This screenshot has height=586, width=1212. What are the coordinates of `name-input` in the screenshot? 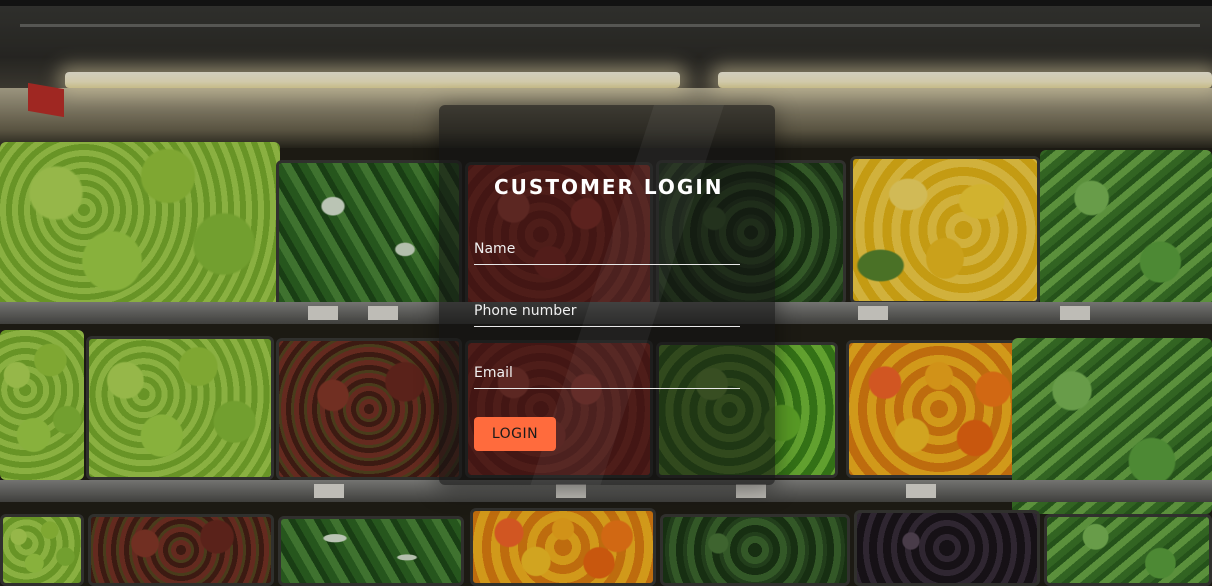 It's located at (607, 248).